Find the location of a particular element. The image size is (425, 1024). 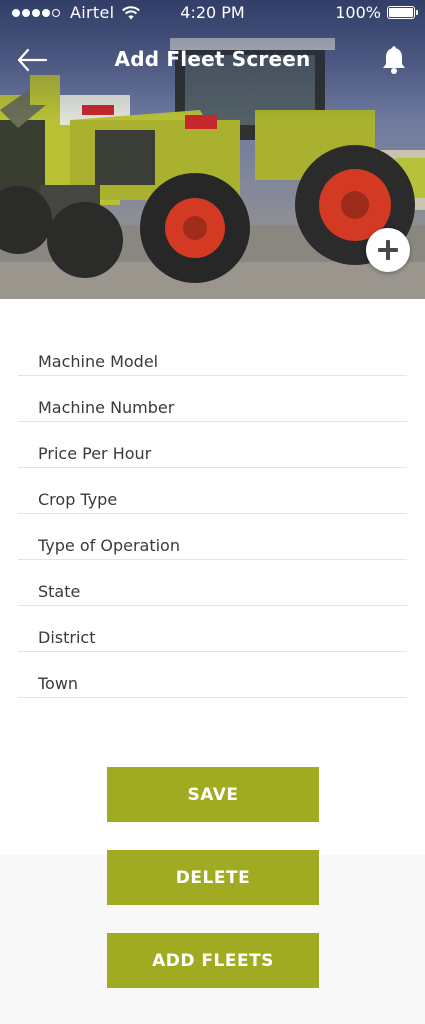

type-of-operation-field is located at coordinates (212, 537).